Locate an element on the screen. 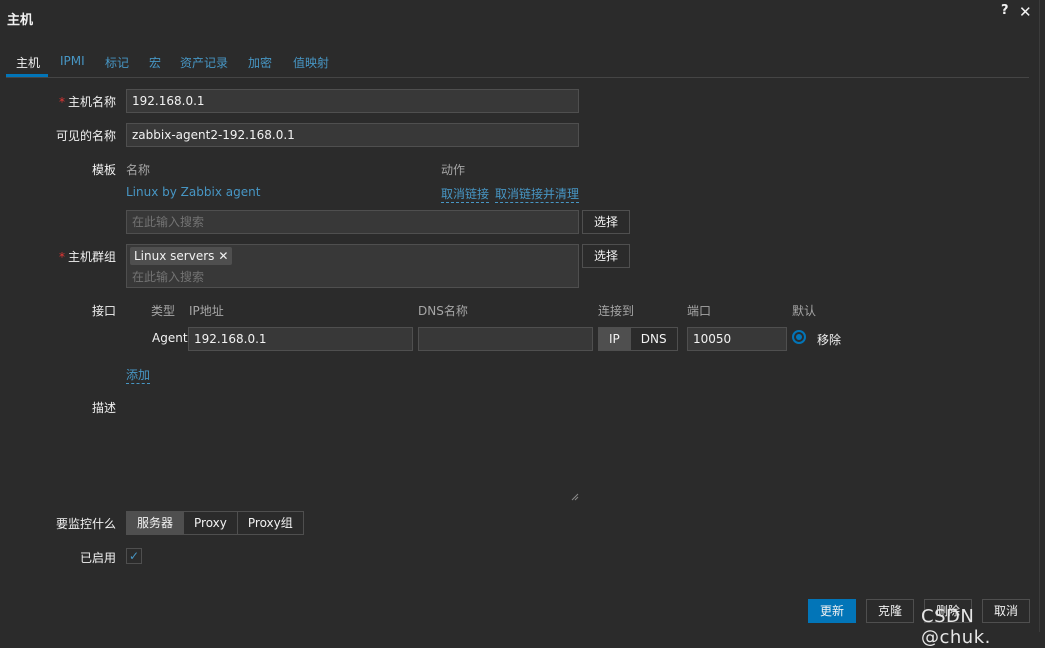  iface-dns-header: DNS名称 is located at coordinates (443, 311).